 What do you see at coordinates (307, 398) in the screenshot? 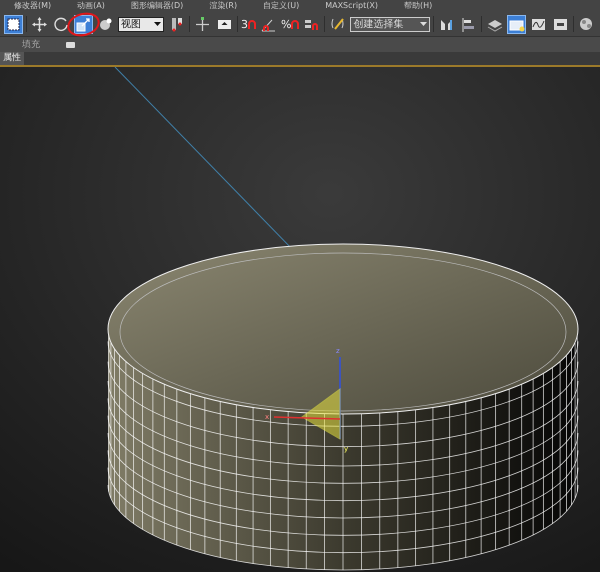
I see `transform-gizmo` at bounding box center [307, 398].